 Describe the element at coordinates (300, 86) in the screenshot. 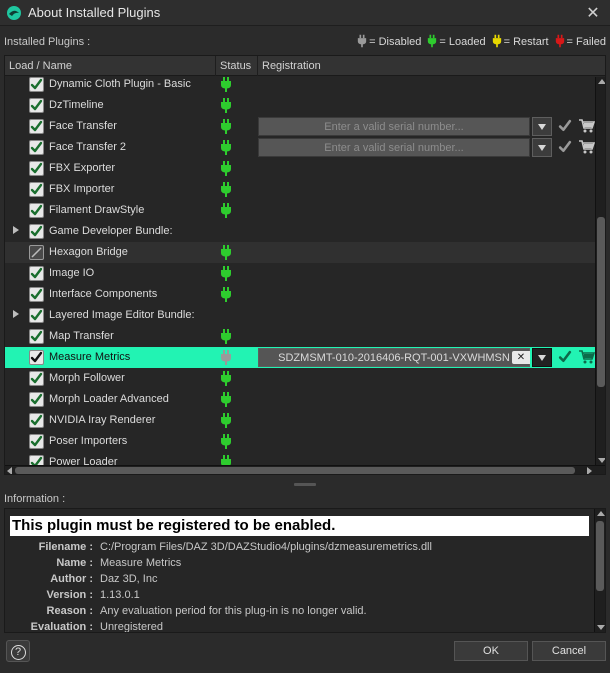

I see `table-row: Dynamic Cloth Plugin - Basic` at that location.